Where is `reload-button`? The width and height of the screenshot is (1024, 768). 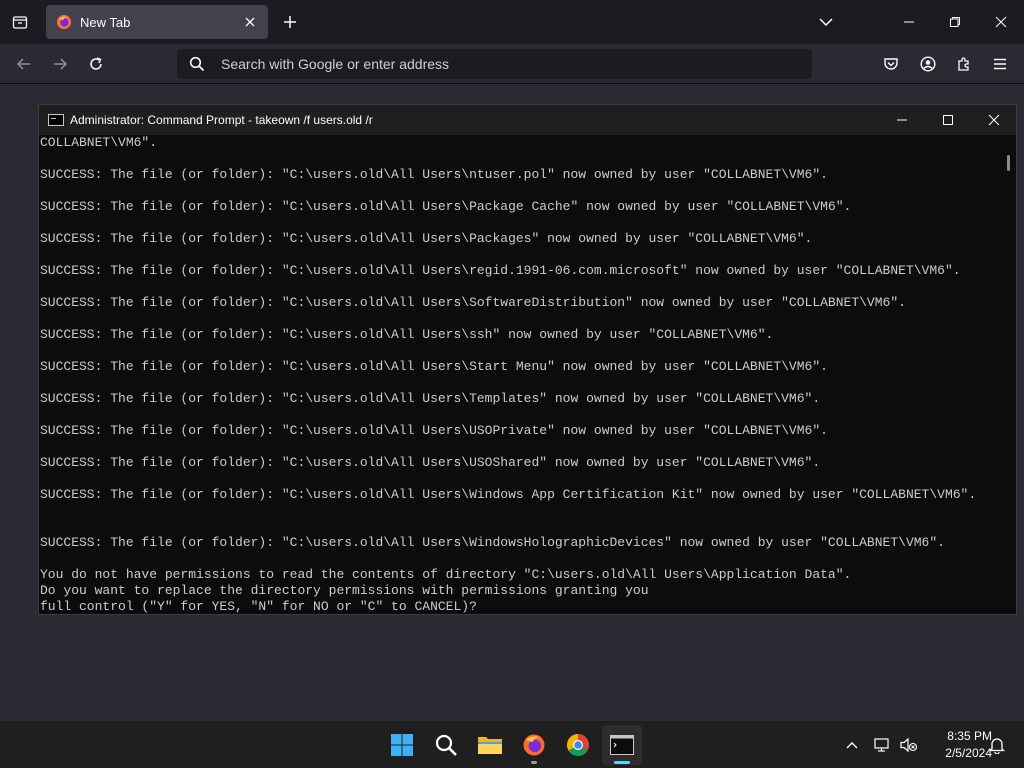
reload-button is located at coordinates (96, 64).